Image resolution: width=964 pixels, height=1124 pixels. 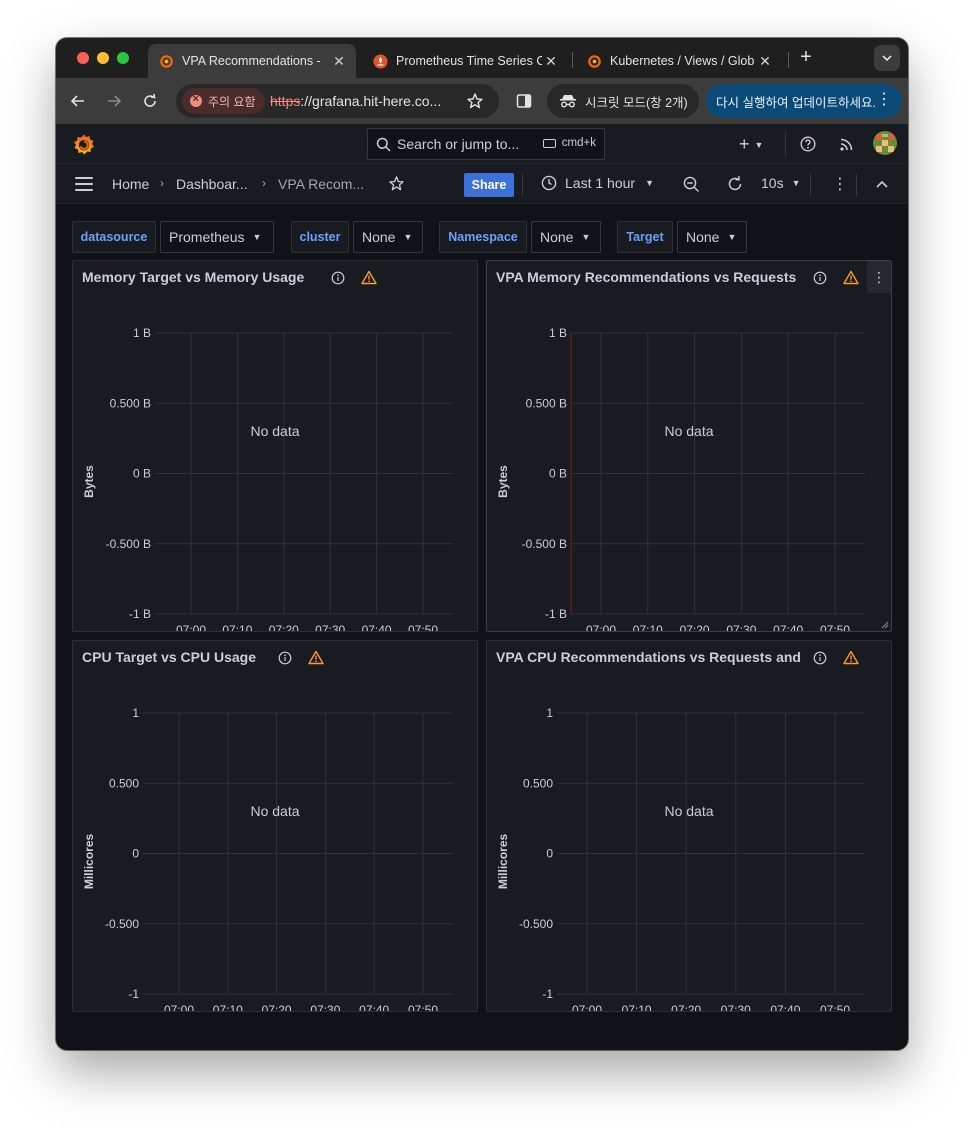 I want to click on variable-label-target: Target, so click(x=645, y=237).